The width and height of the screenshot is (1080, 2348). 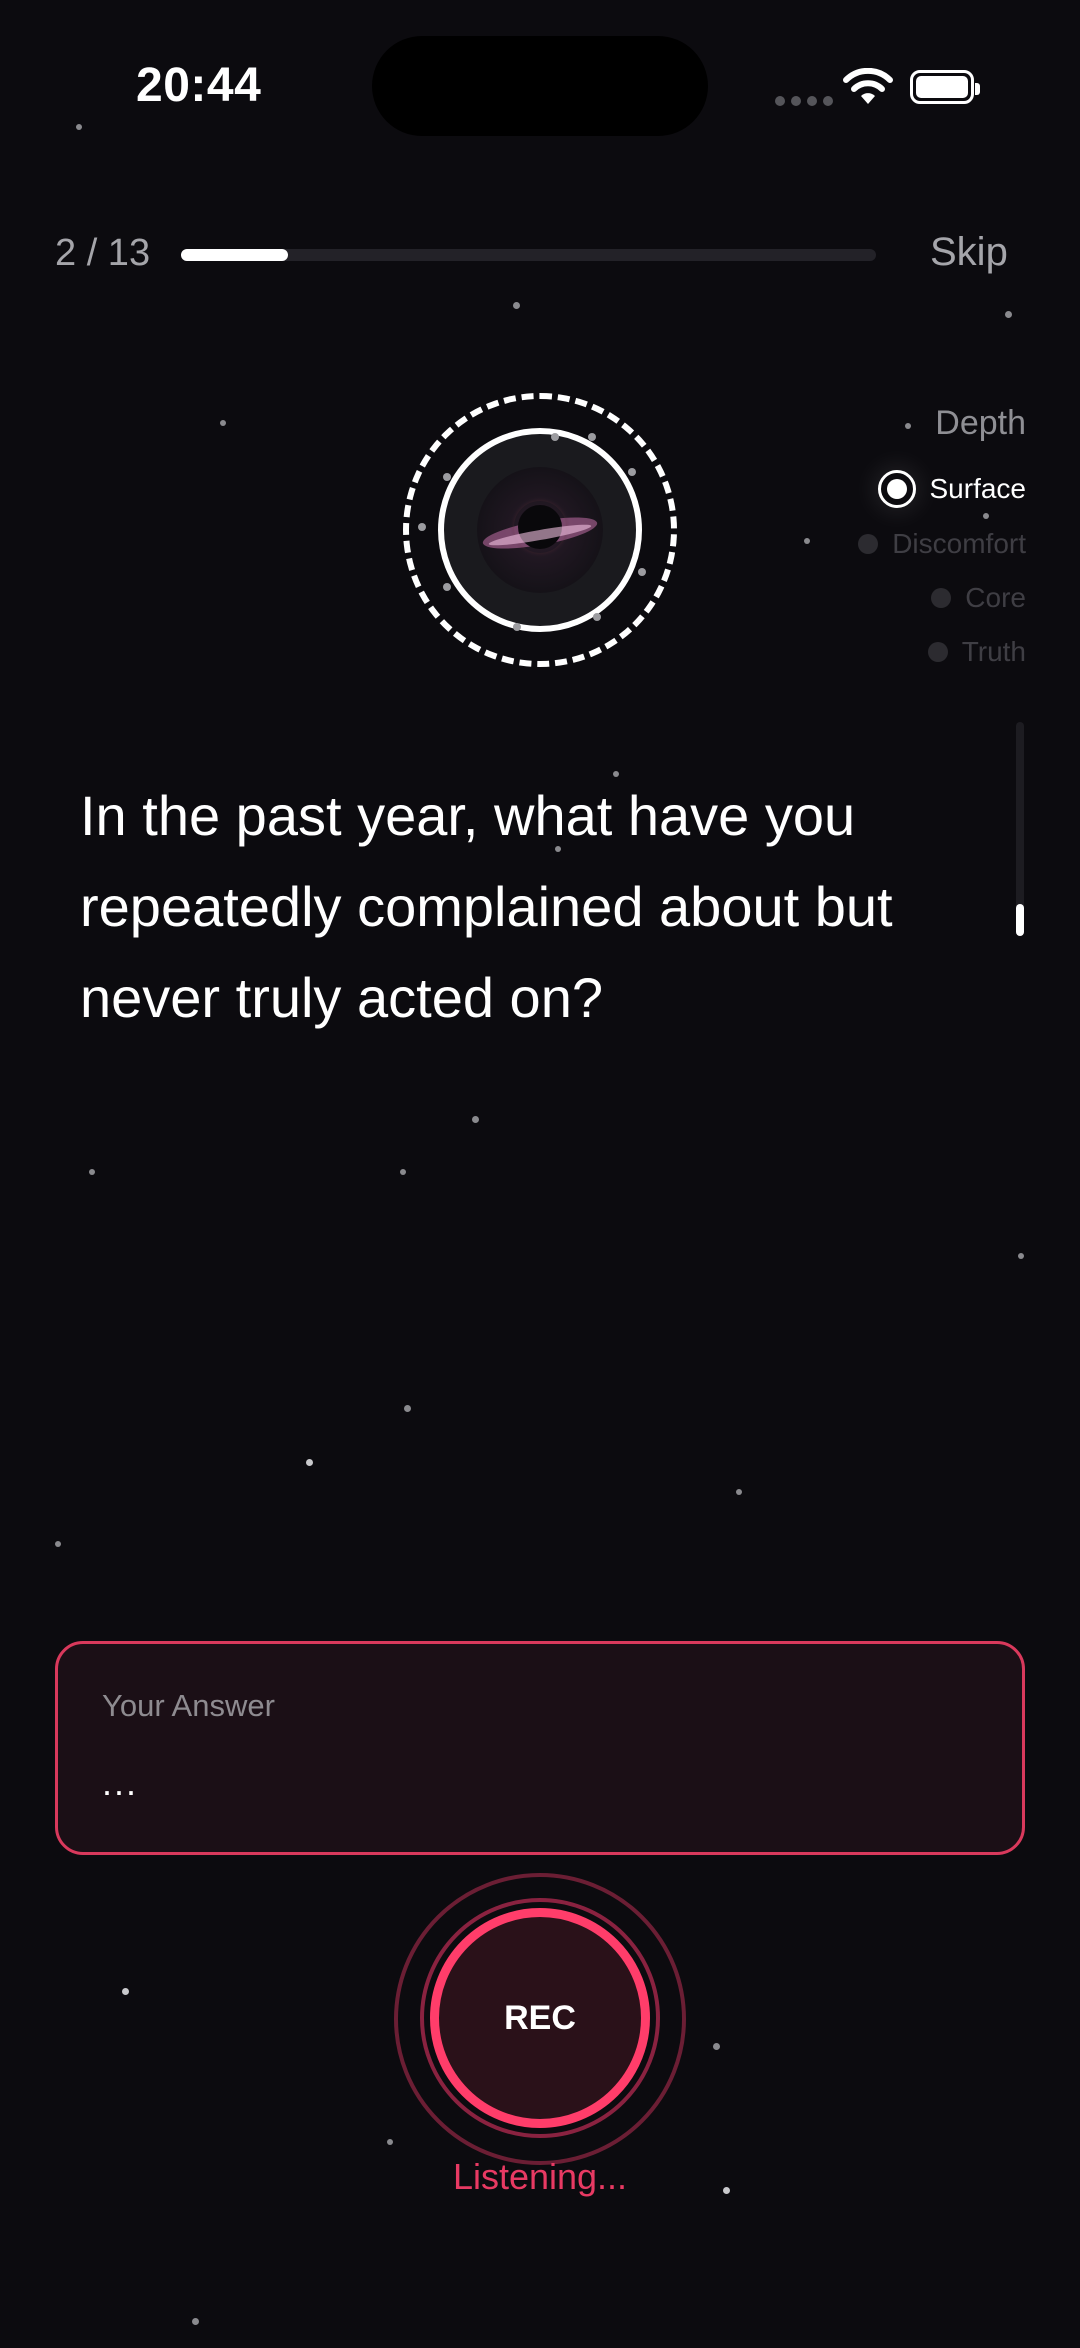 What do you see at coordinates (995, 597) in the screenshot?
I see `depth-label: Core` at bounding box center [995, 597].